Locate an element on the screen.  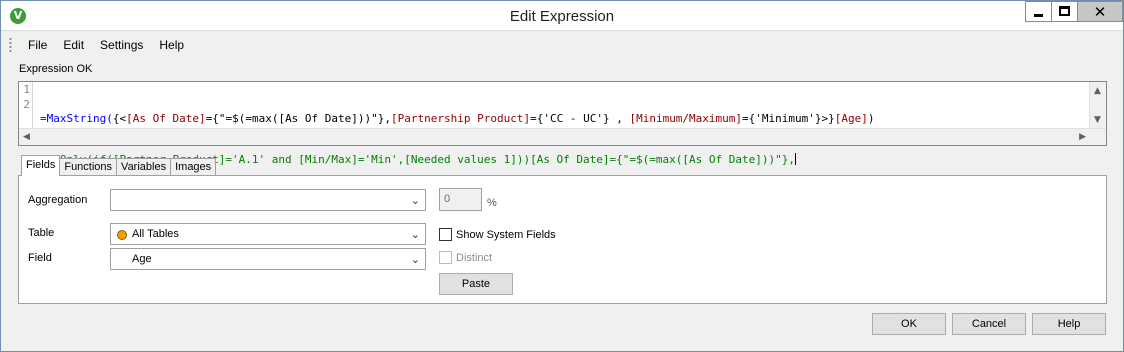
help-button: Help is located at coordinates (1069, 324).